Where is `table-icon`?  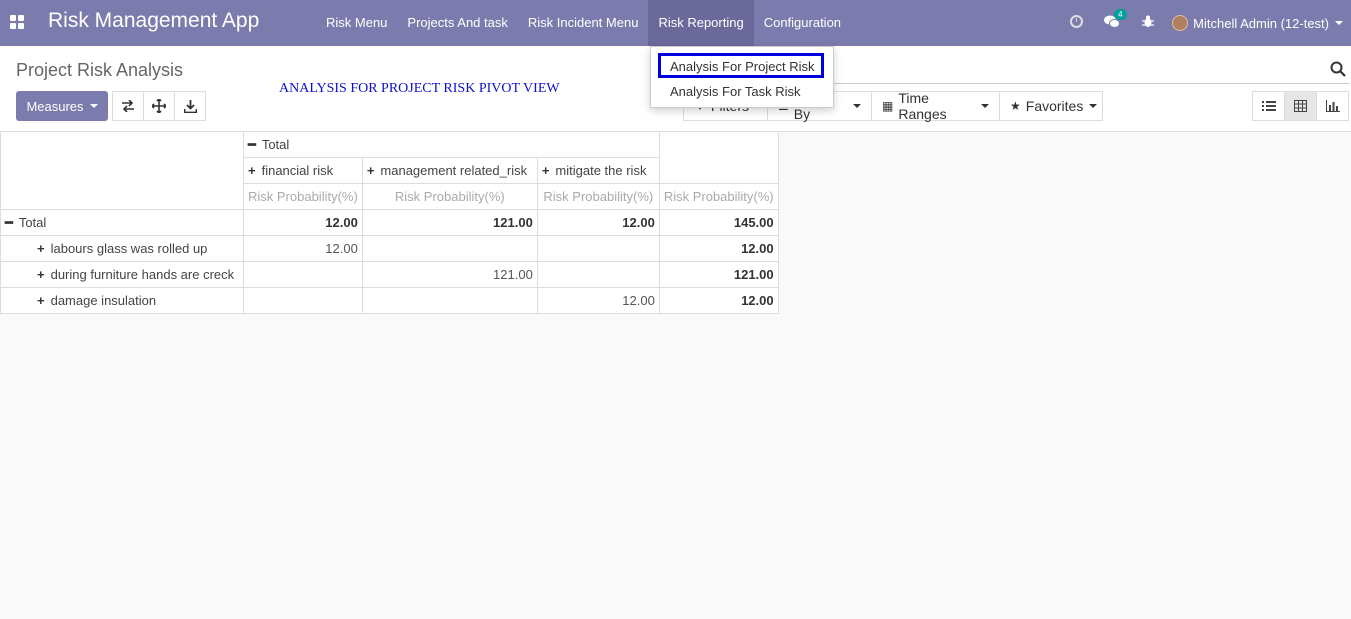
table-icon is located at coordinates (1300, 106).